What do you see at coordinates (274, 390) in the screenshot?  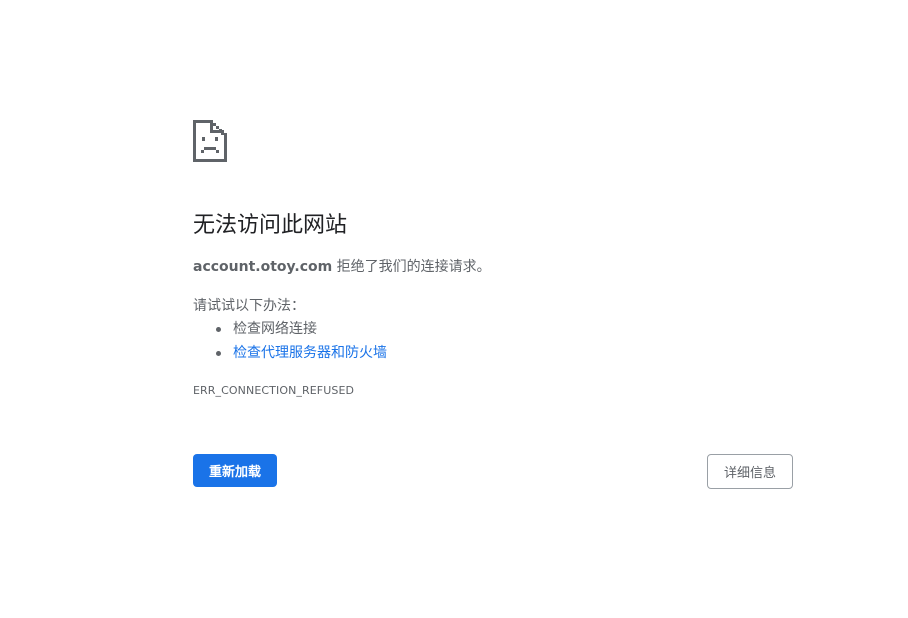 I see `error-code: ERR_CONNECTION_REFUSED` at bounding box center [274, 390].